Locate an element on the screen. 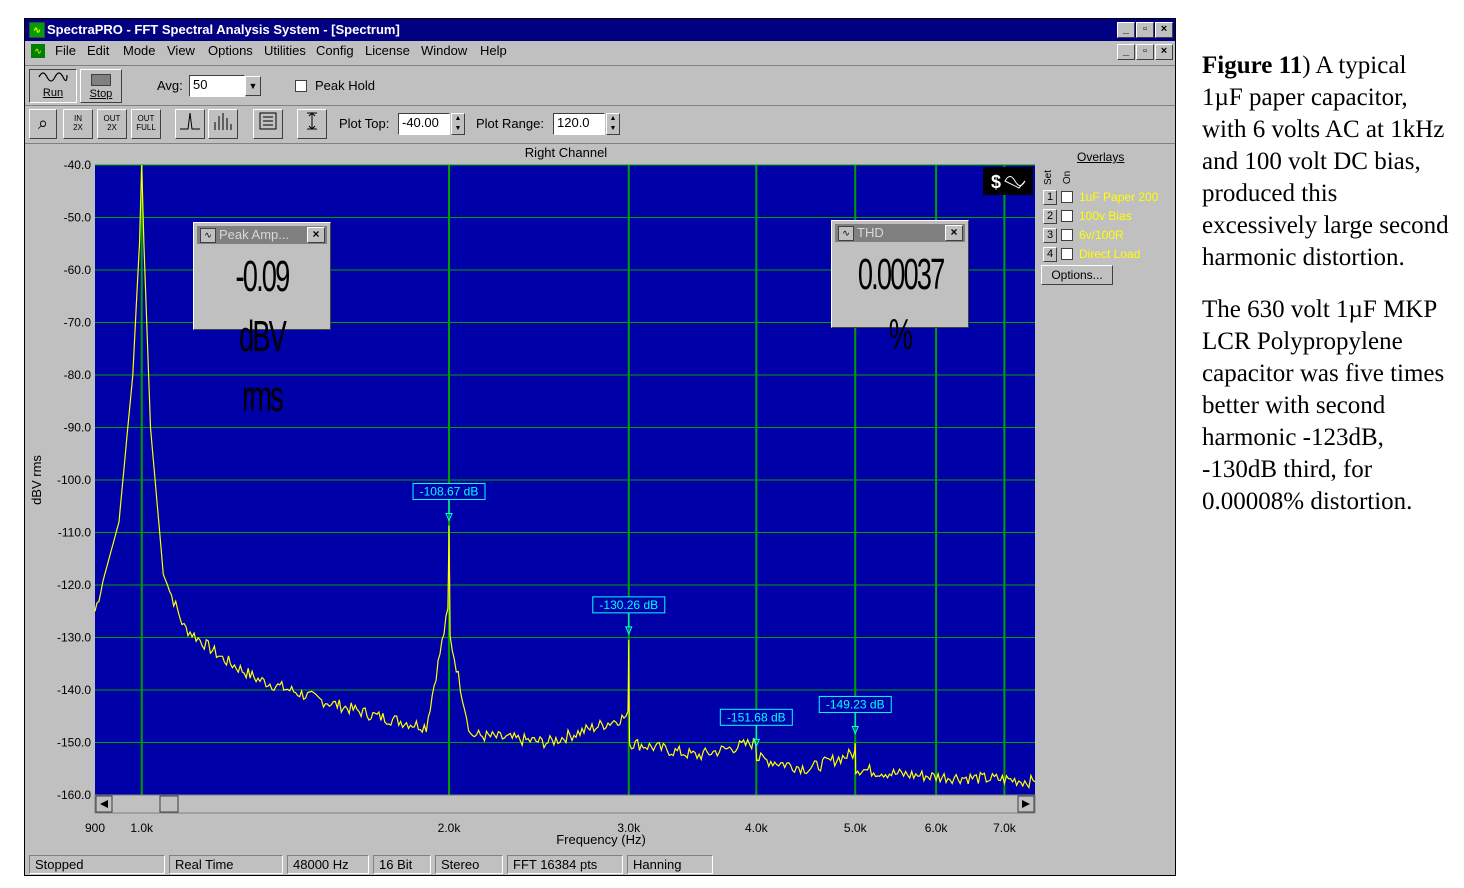 This screenshot has width=1464, height=888. x-tick-label: 5.0k is located at coordinates (856, 828).